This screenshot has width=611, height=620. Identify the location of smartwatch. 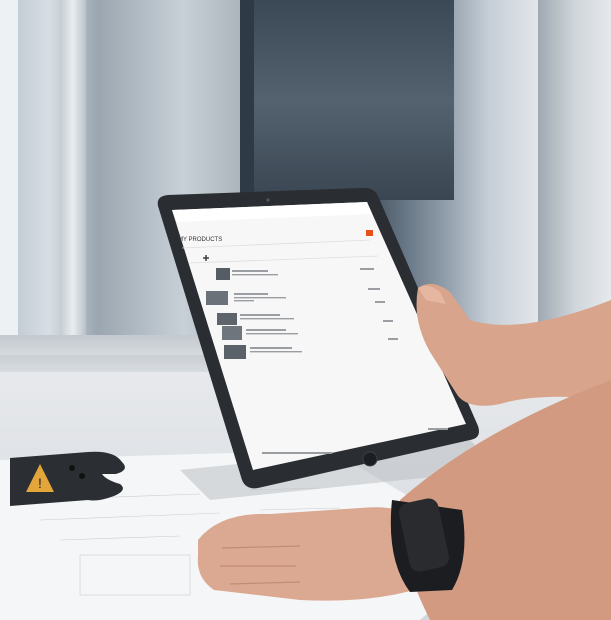
(427, 545).